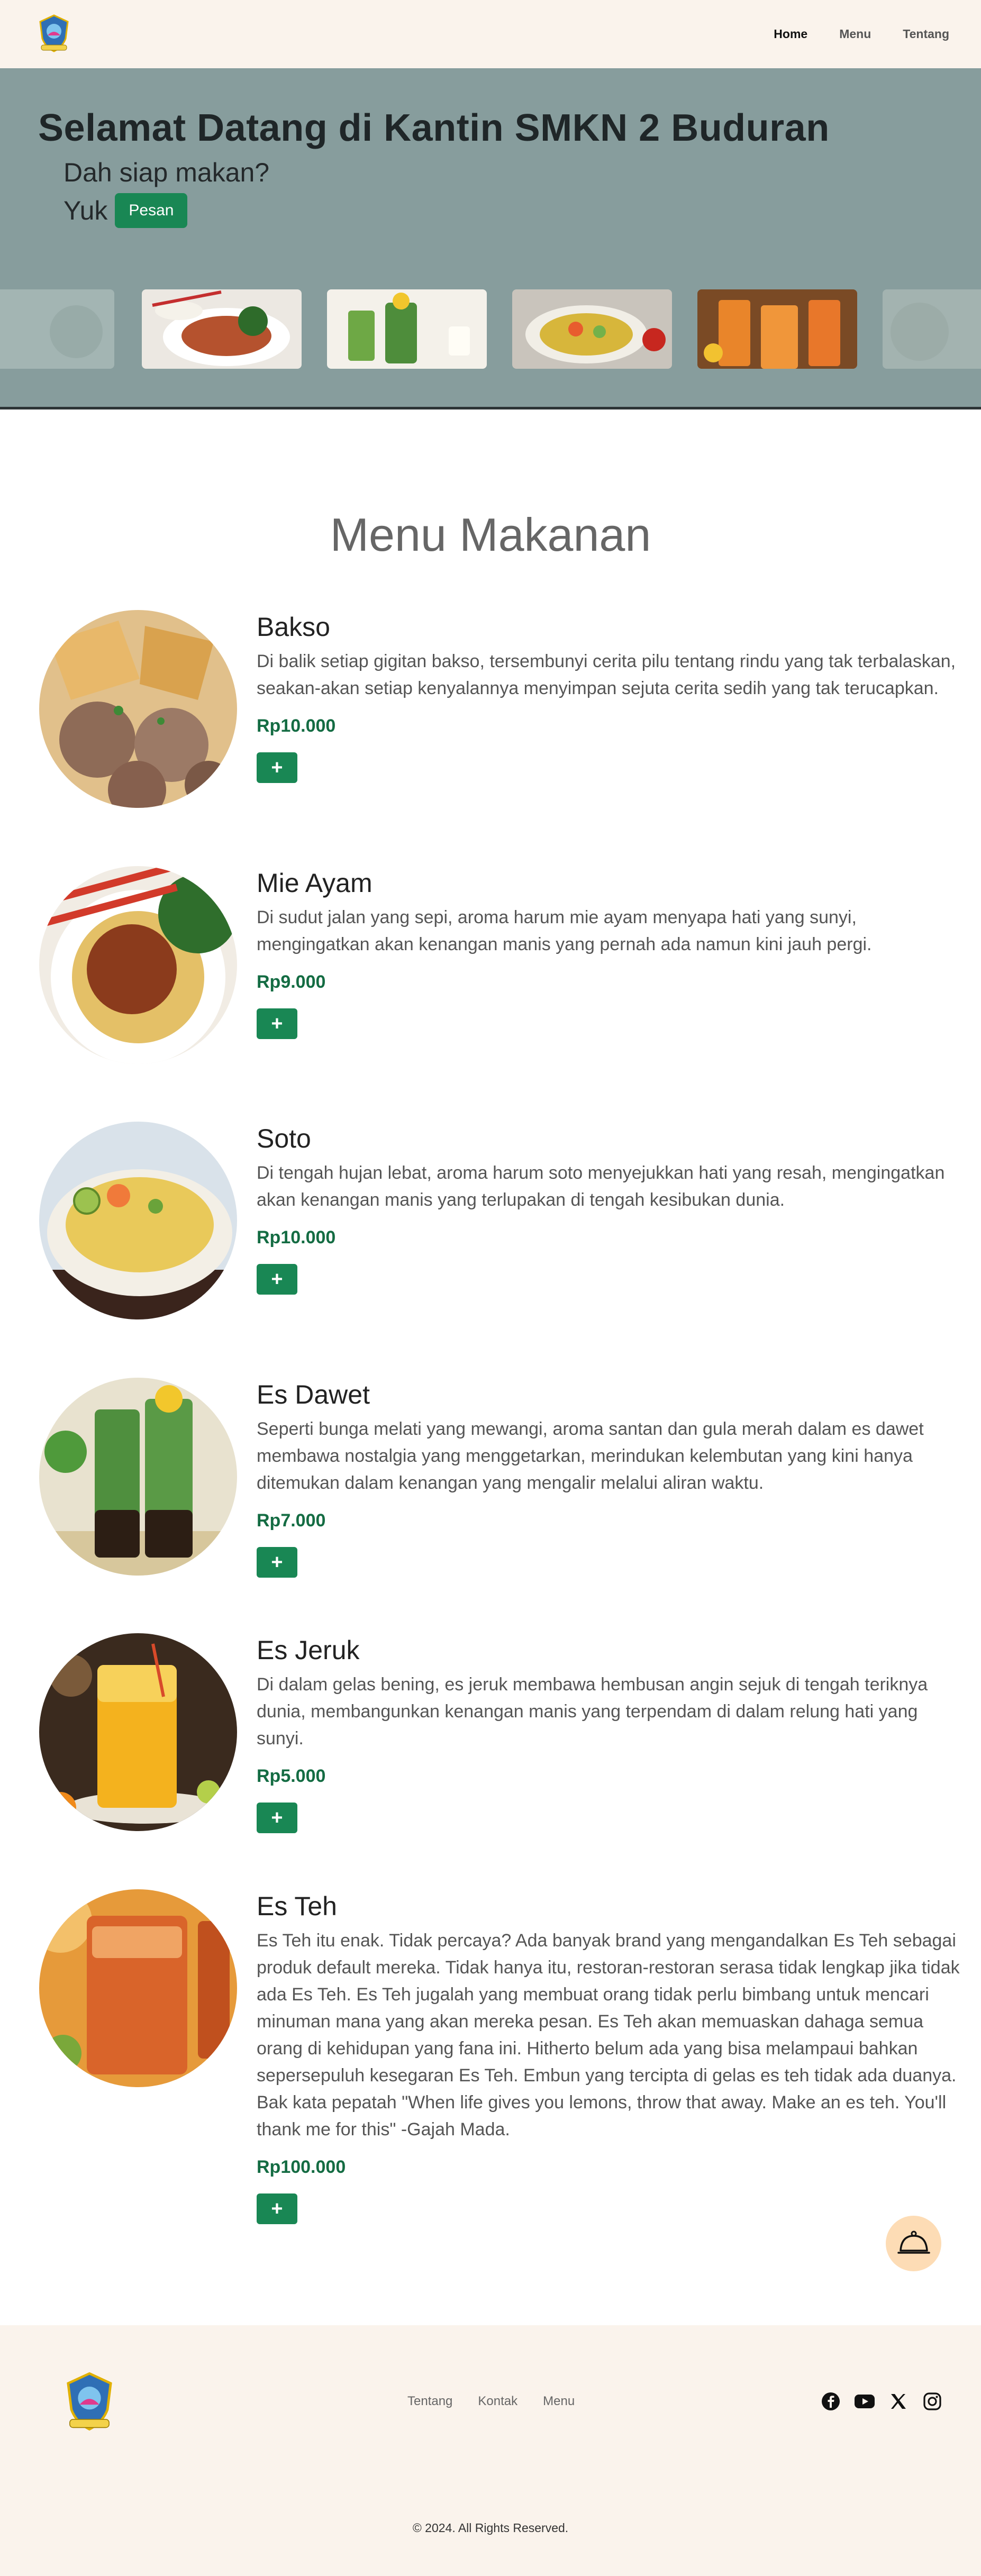 This screenshot has width=981, height=2576. I want to click on hero-title: Selamat Datang di Kantin SMKN 2 Buduran, so click(434, 128).